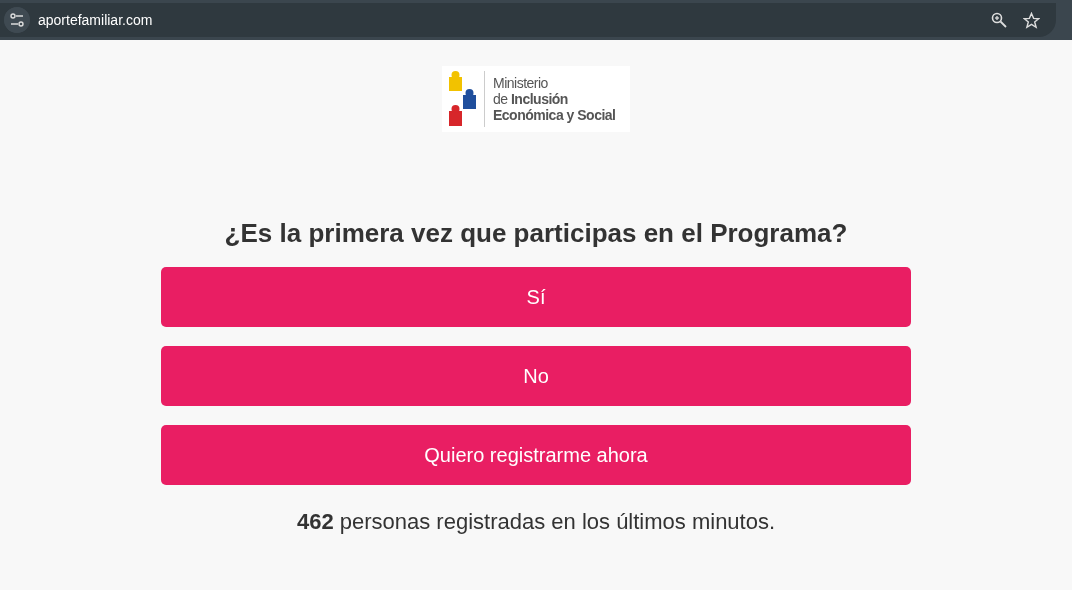 The image size is (1072, 590). I want to click on question-heading: ¿Es la primera vez que participas en el Programa?, so click(536, 233).